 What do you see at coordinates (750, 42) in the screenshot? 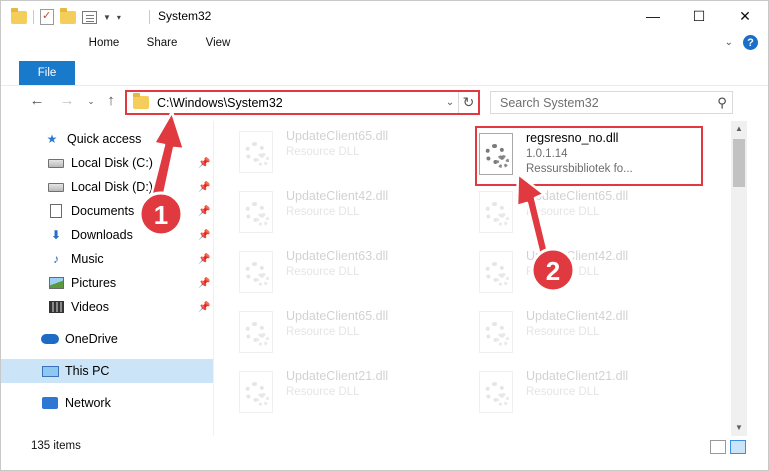
I see `help-icon: ?` at bounding box center [750, 42].